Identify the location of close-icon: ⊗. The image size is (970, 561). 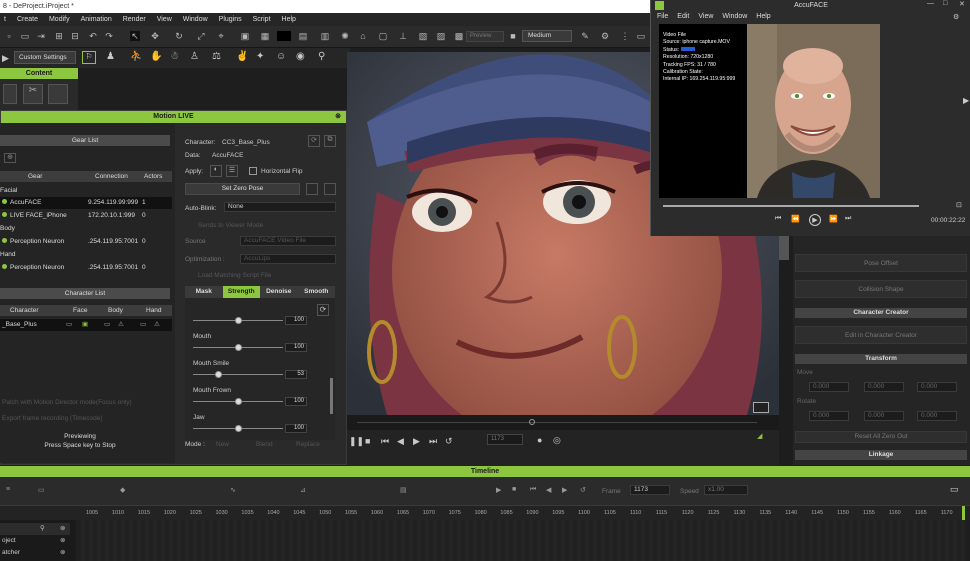
(338, 117).